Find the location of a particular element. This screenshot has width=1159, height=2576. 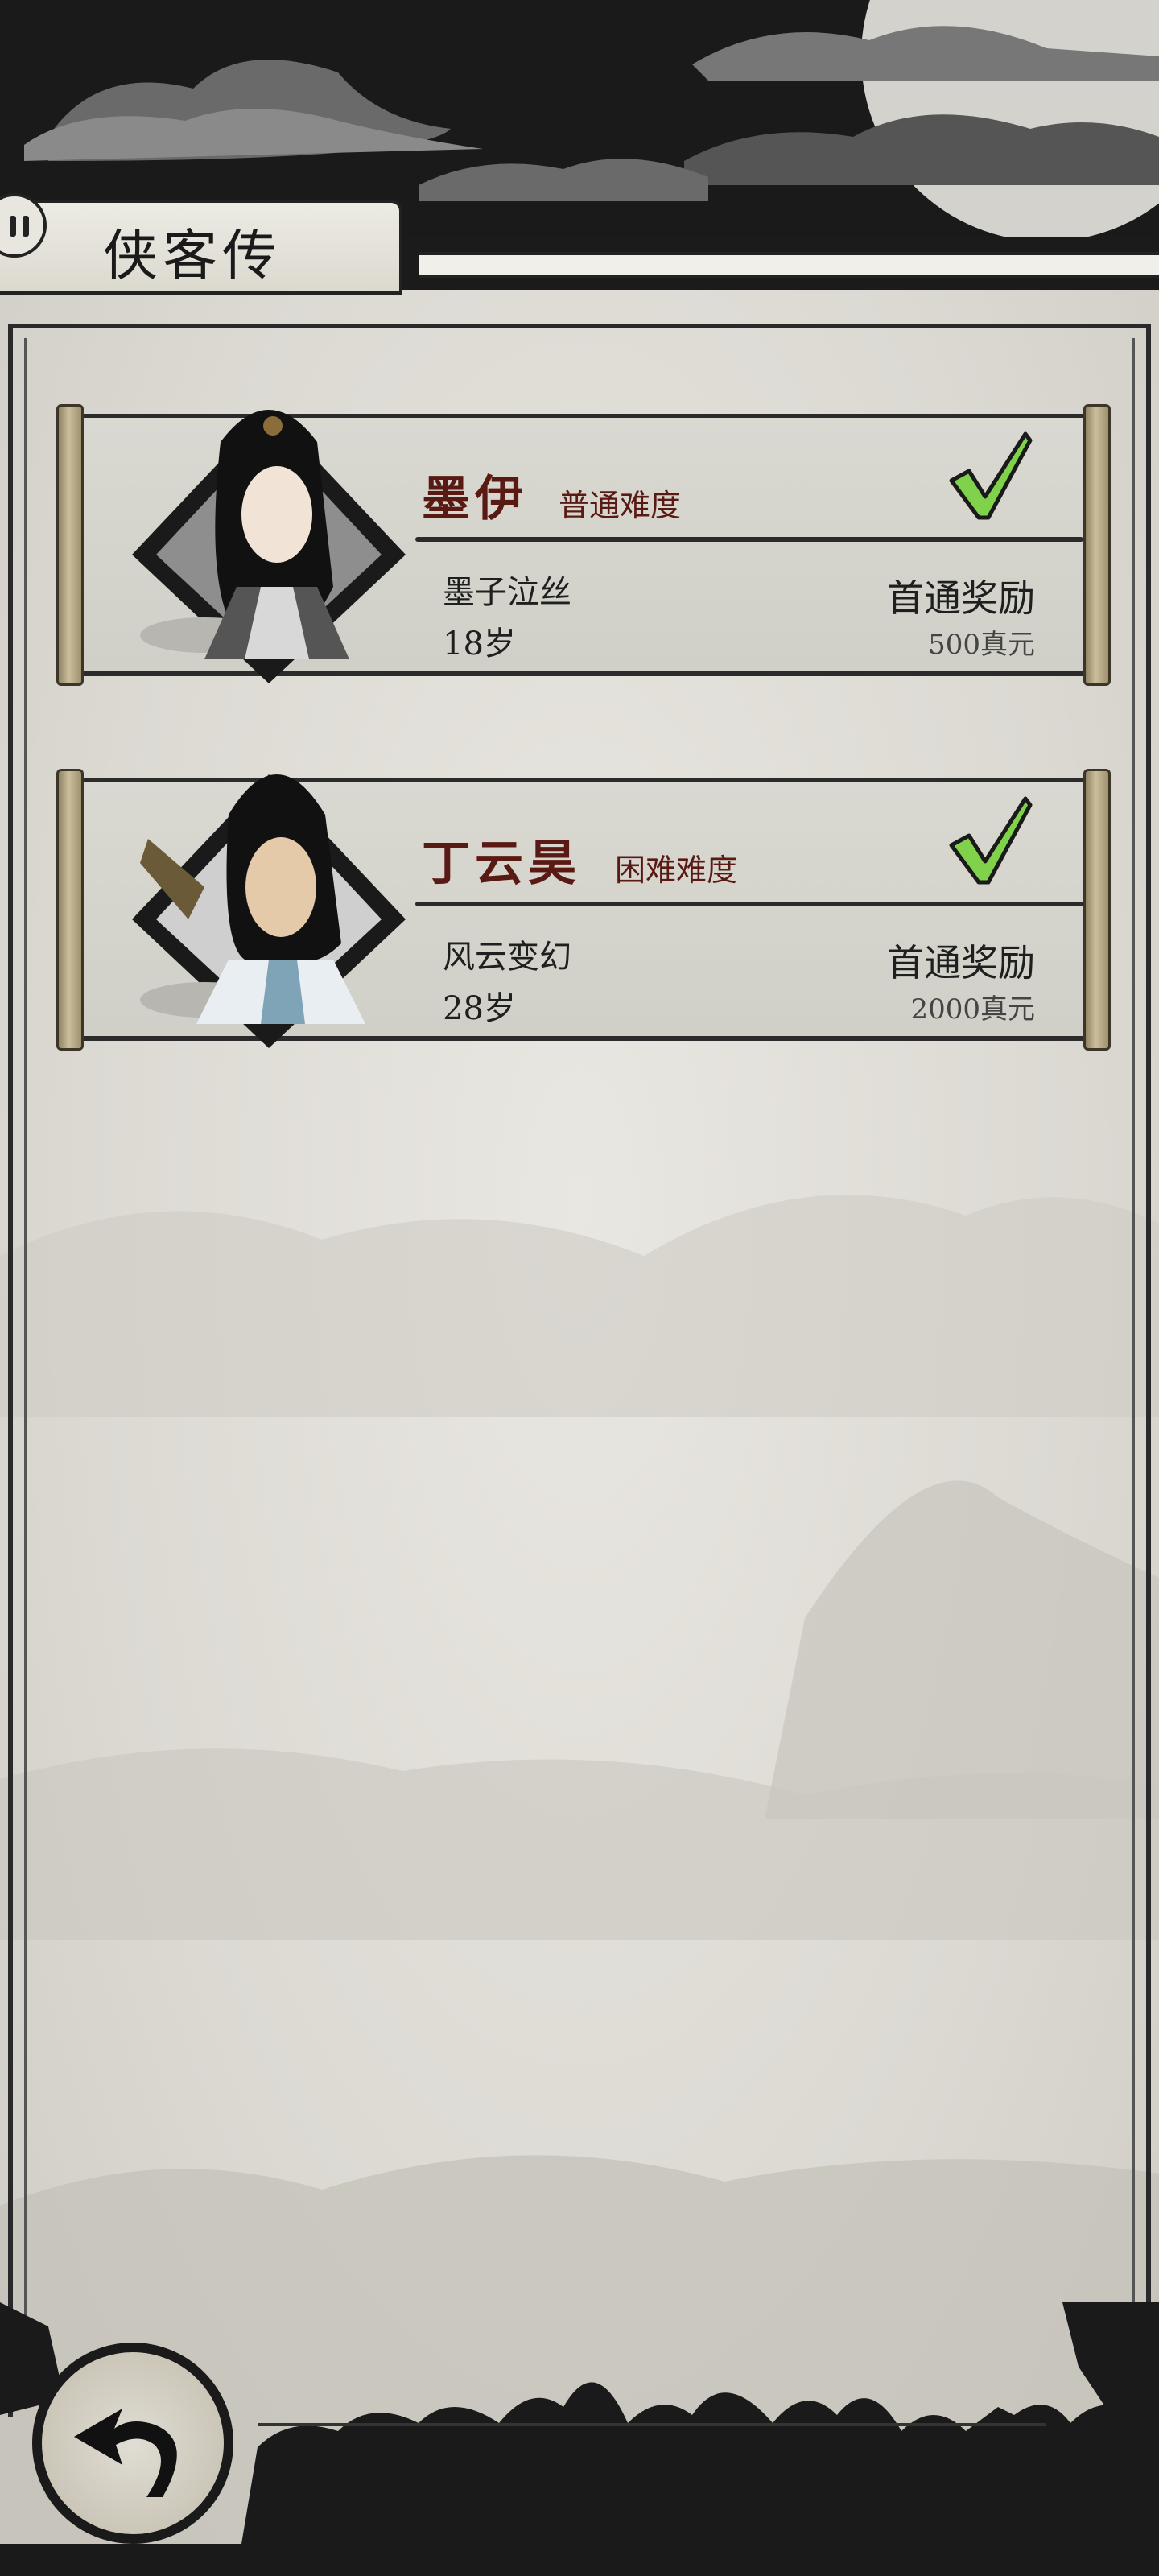

character-age: 28岁 is located at coordinates (480, 1008).